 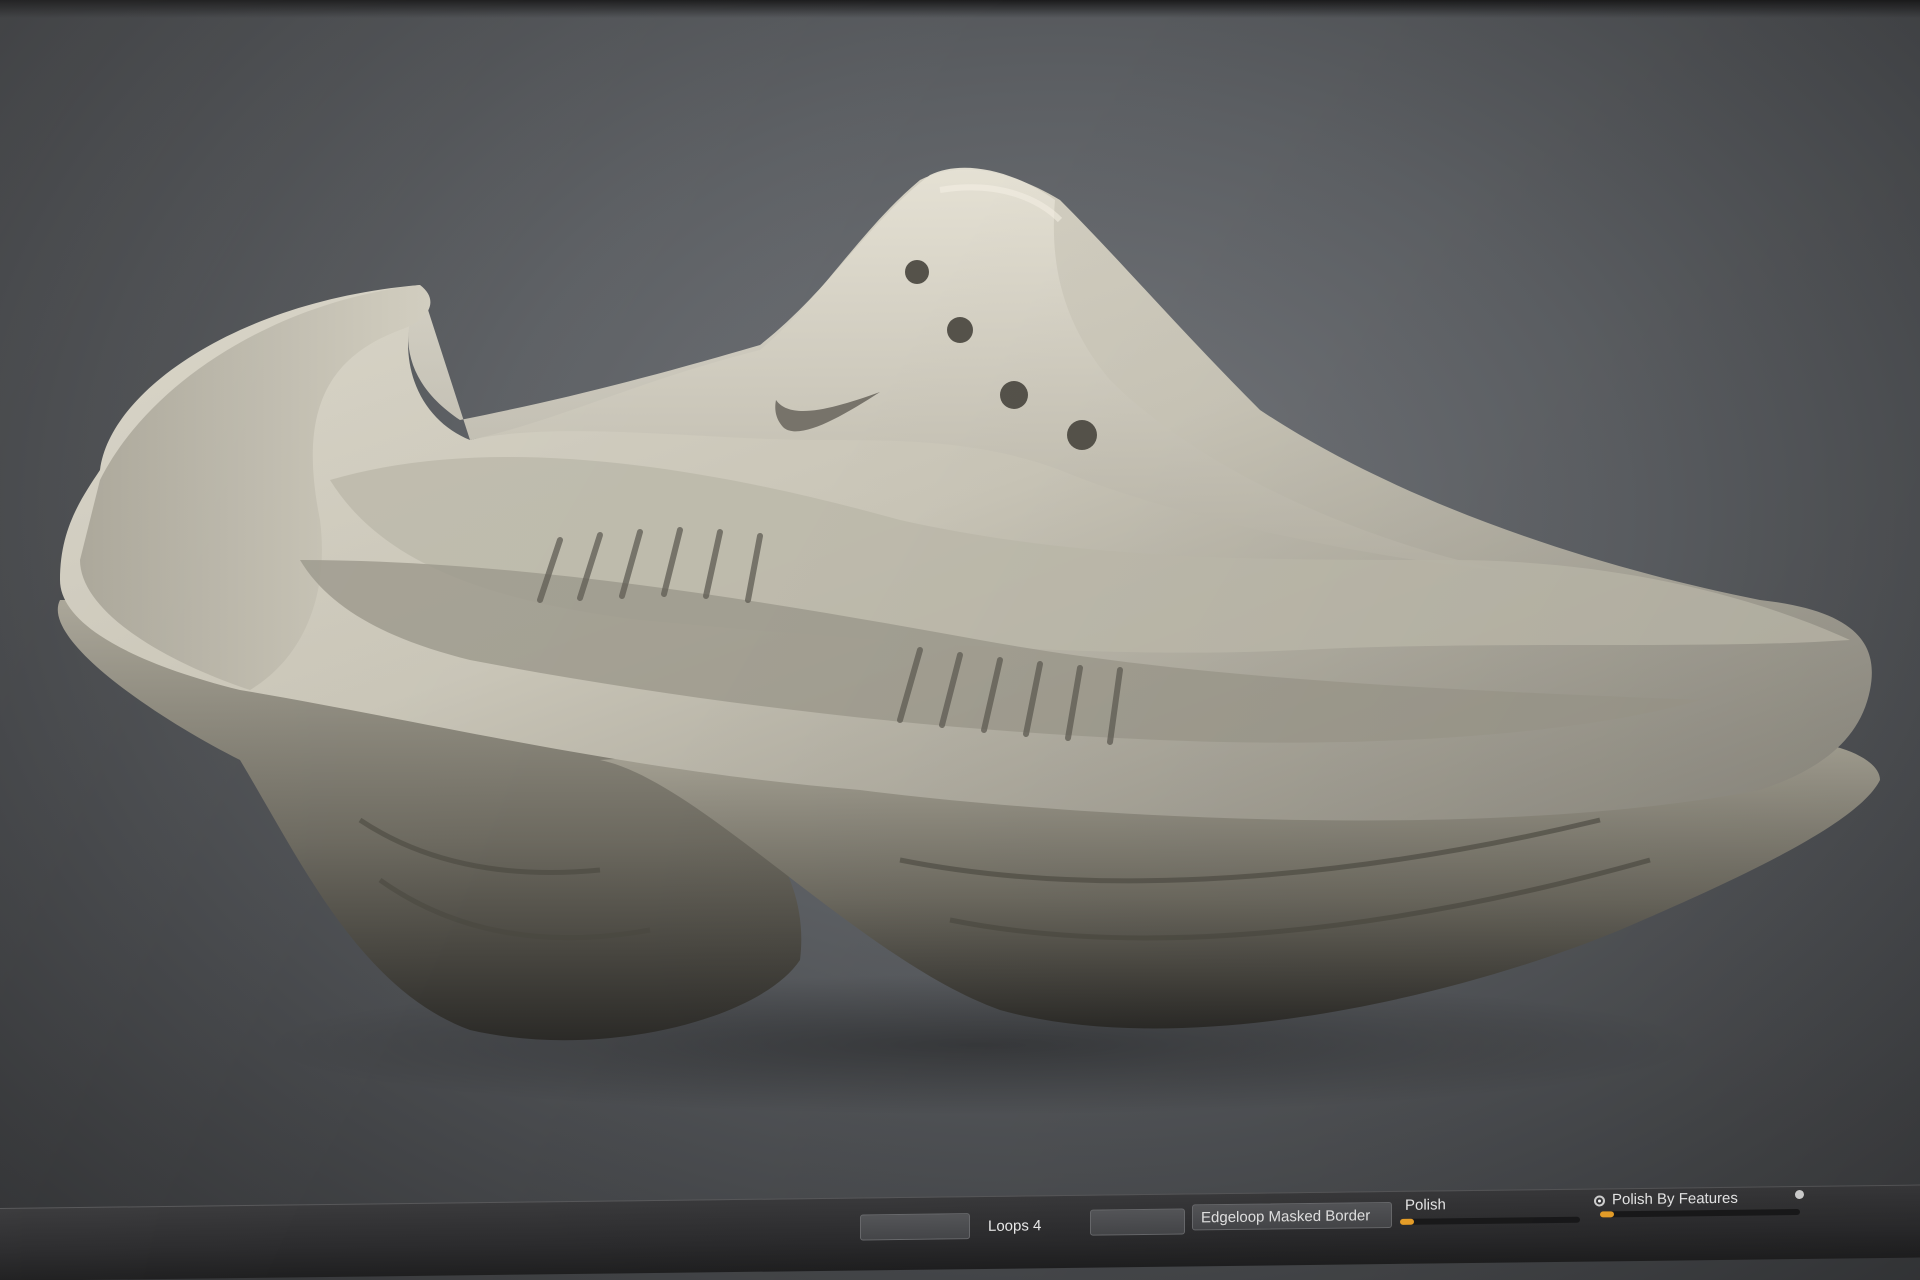 What do you see at coordinates (1599, 1201) in the screenshot?
I see `polish-by-features-radio-icon` at bounding box center [1599, 1201].